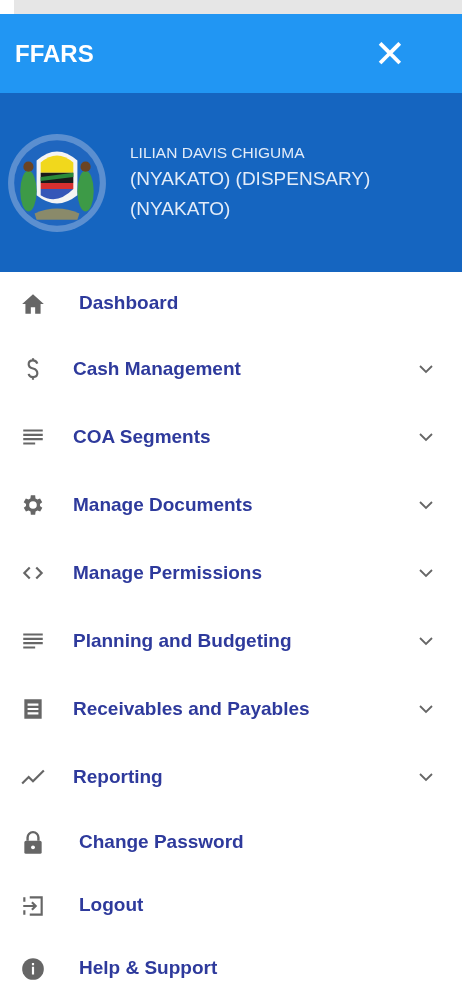  I want to click on menu-group: Cash Management, so click(231, 369).